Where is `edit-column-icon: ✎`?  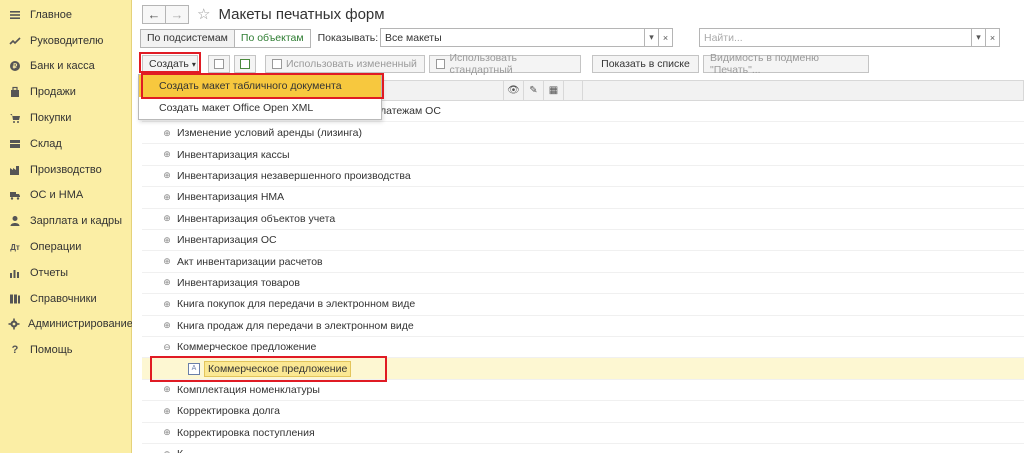 edit-column-icon: ✎ is located at coordinates (533, 90).